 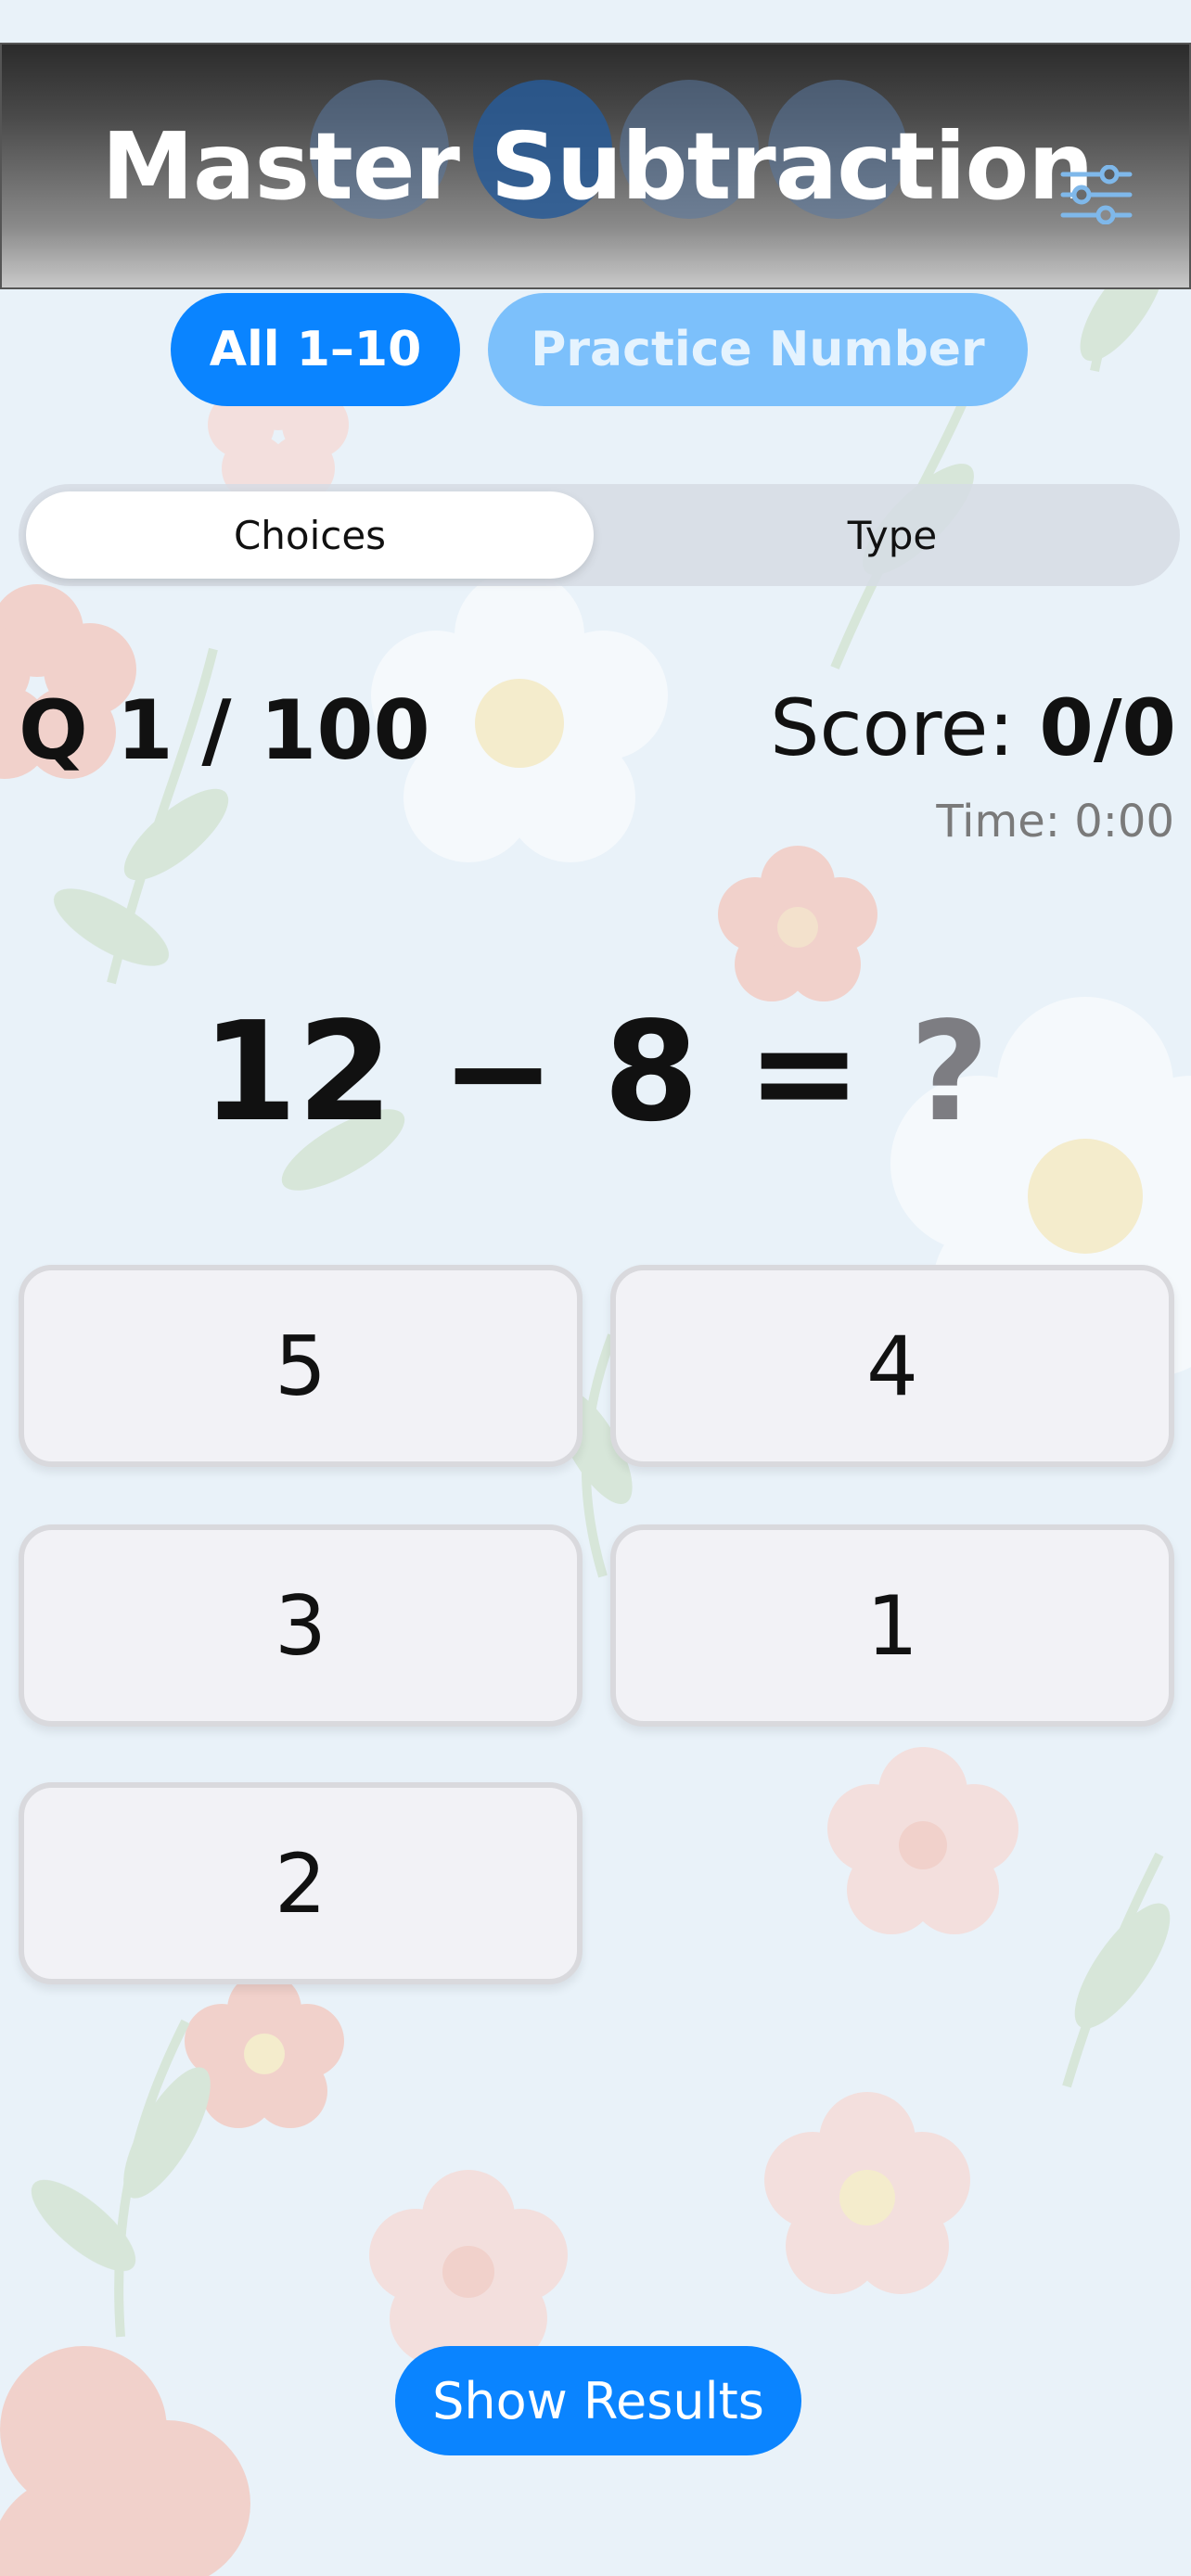 What do you see at coordinates (892, 1366) in the screenshot?
I see `answer-choice-button: 4` at bounding box center [892, 1366].